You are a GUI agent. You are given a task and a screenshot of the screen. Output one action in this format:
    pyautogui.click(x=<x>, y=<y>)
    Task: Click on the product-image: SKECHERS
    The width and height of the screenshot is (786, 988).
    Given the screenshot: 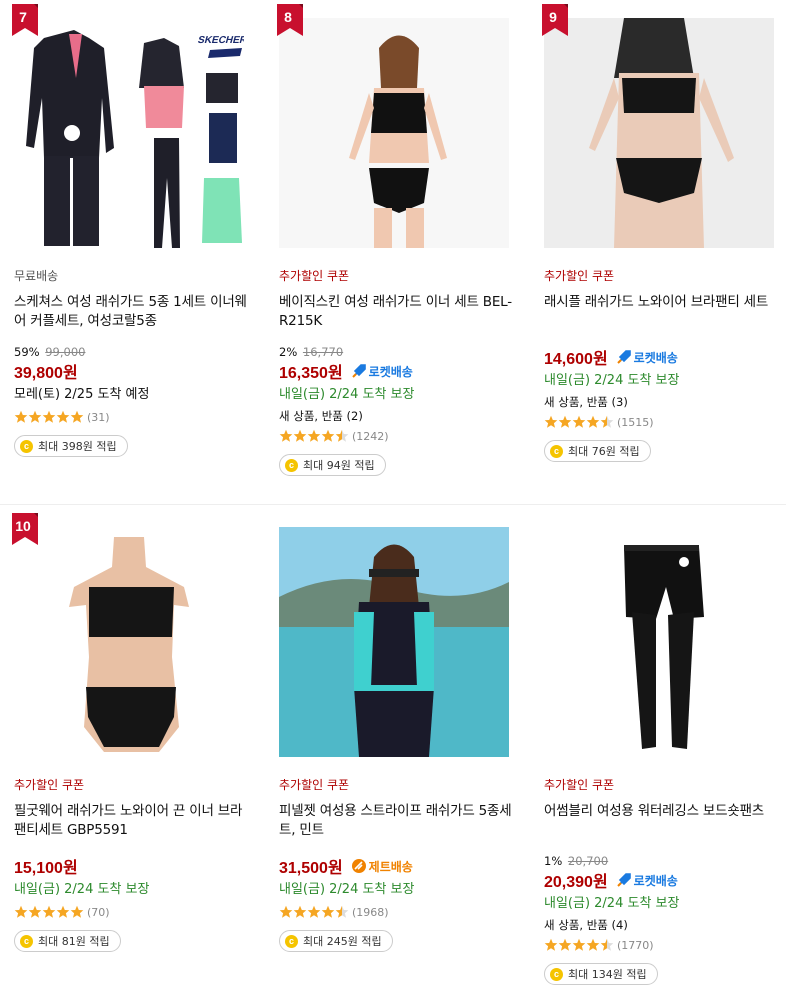 What is the action you would take?
    pyautogui.click(x=129, y=133)
    